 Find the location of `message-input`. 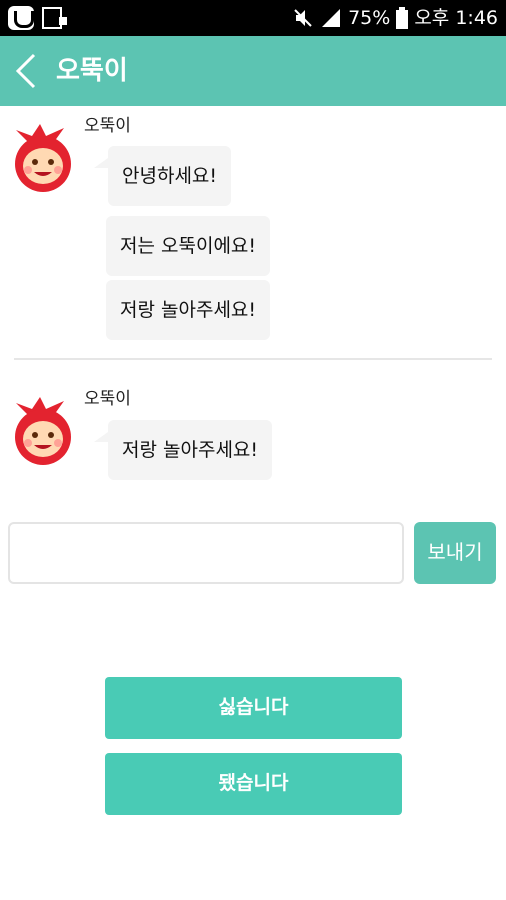

message-input is located at coordinates (206, 553).